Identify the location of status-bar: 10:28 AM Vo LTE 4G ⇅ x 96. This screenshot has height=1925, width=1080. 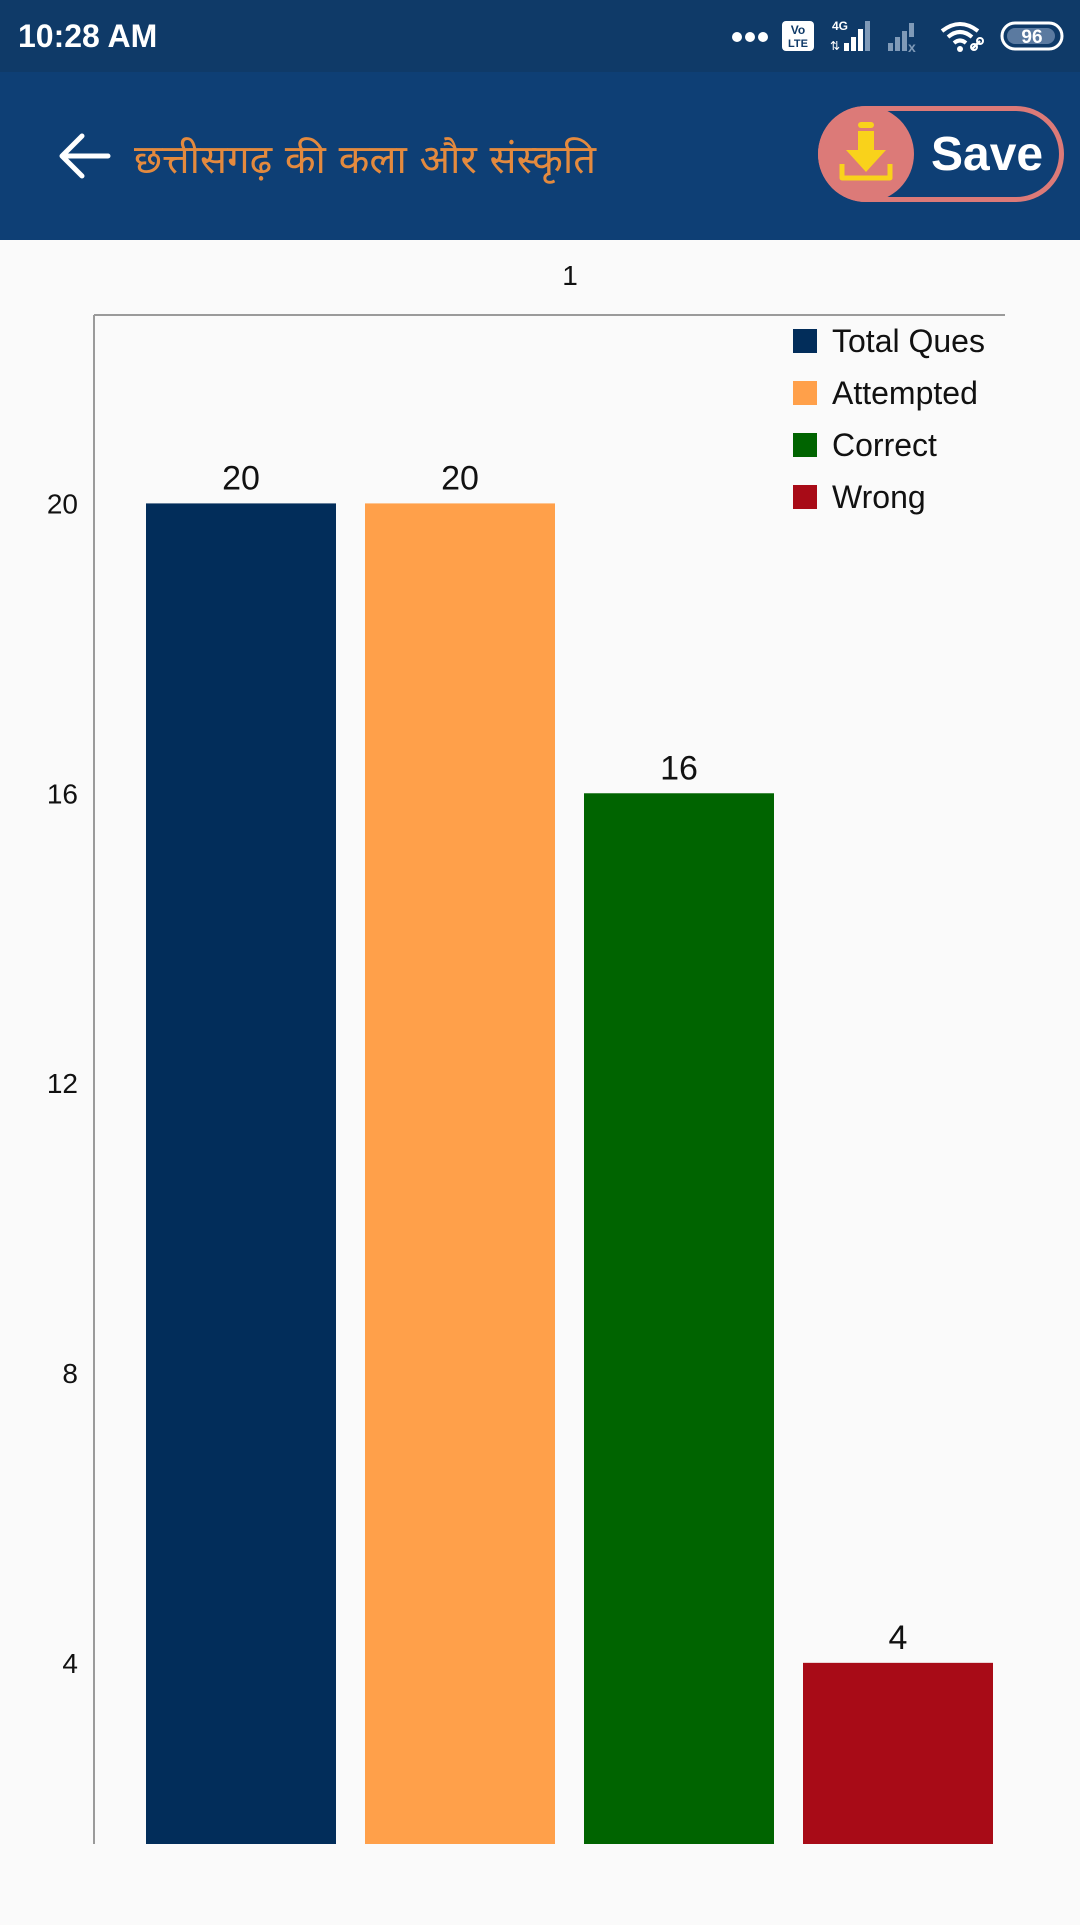
(540, 36).